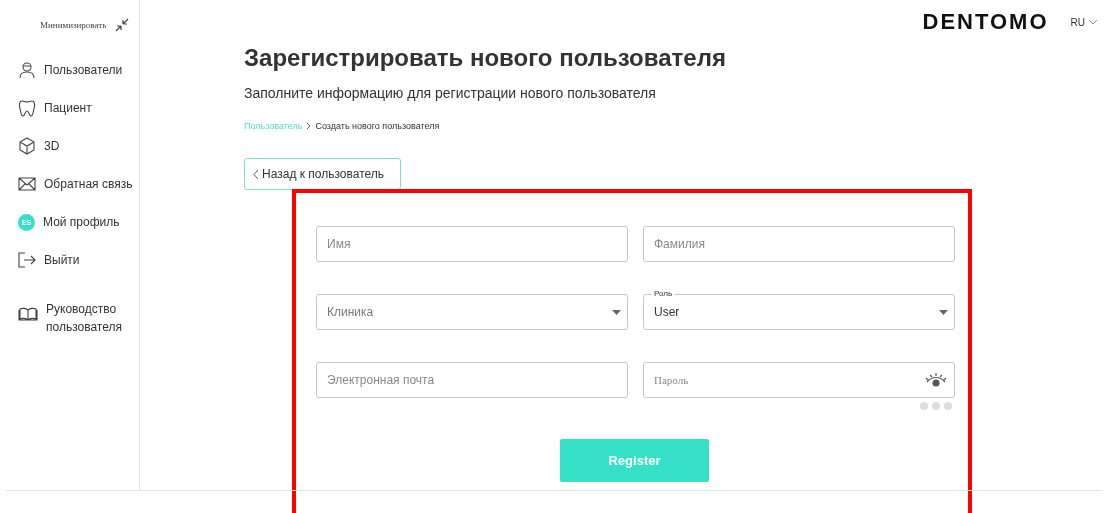  I want to click on page-title: Зарегистрировать нового пользователя, so click(485, 58).